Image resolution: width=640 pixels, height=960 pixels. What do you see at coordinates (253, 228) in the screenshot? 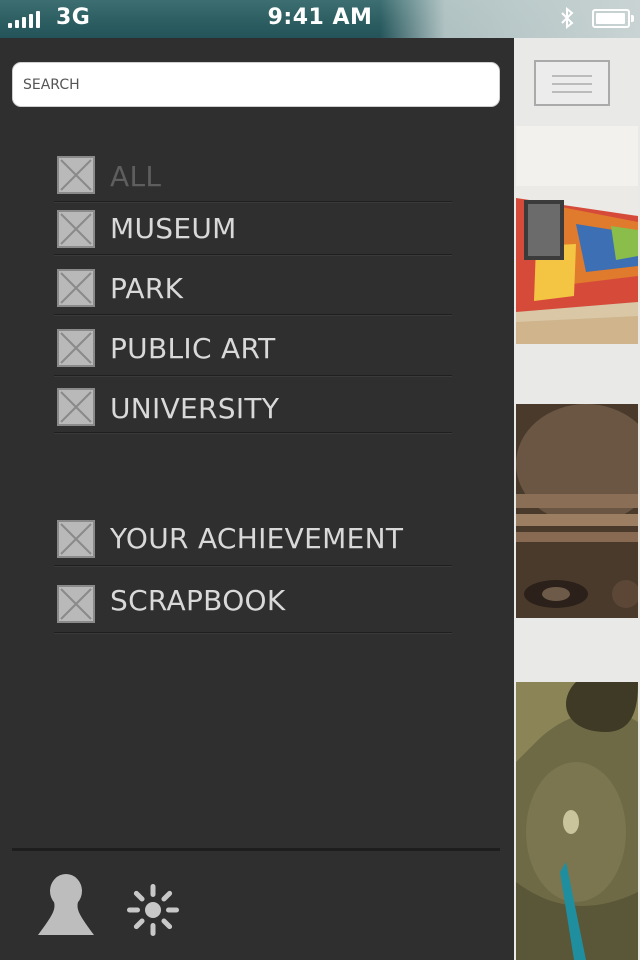
I see `filter-item-museum: MUSEUM` at bounding box center [253, 228].